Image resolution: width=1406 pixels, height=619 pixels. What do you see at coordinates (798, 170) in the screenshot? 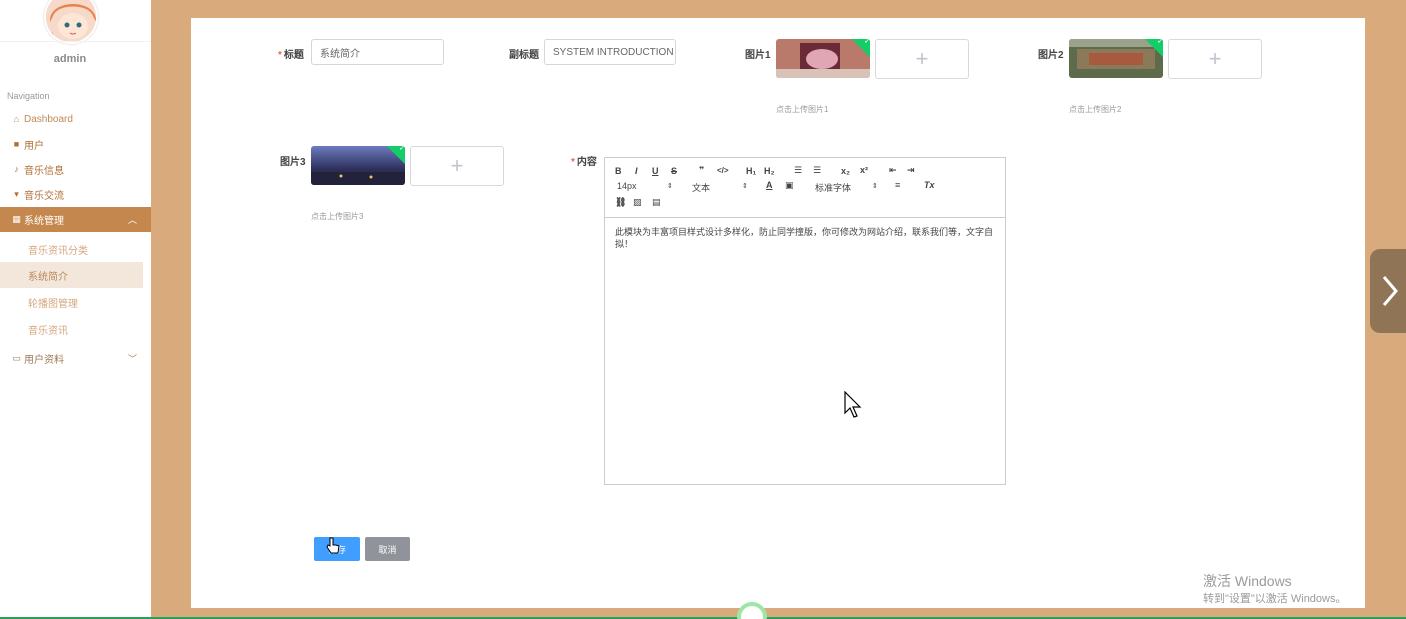
I see `ordered-list-icon: ☰` at bounding box center [798, 170].